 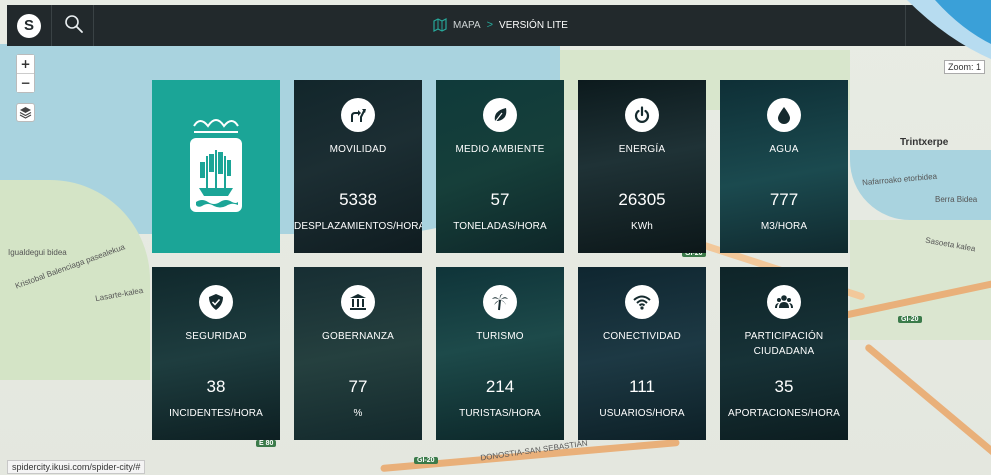 I want to click on ship-coat-of-arms-icon, so click(x=216, y=165).